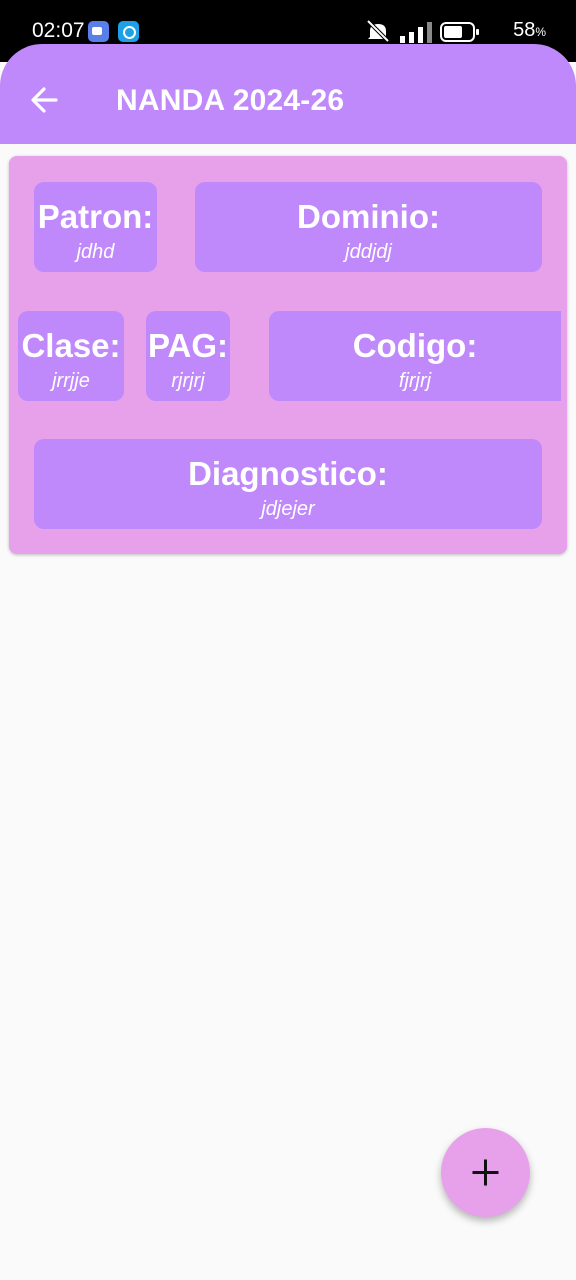  Describe the element at coordinates (529, 30) in the screenshot. I see `battery-percent: 58%` at that location.